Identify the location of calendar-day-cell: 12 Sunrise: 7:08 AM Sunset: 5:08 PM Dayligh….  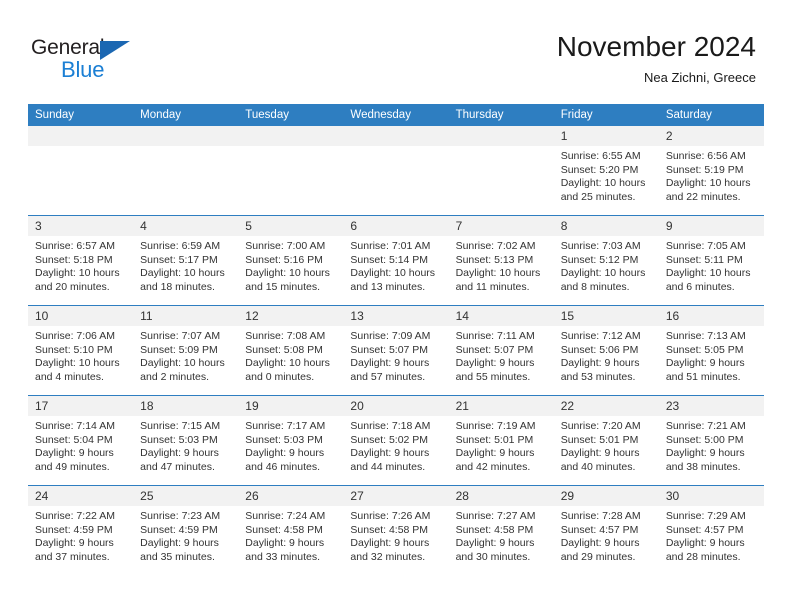
(291, 350).